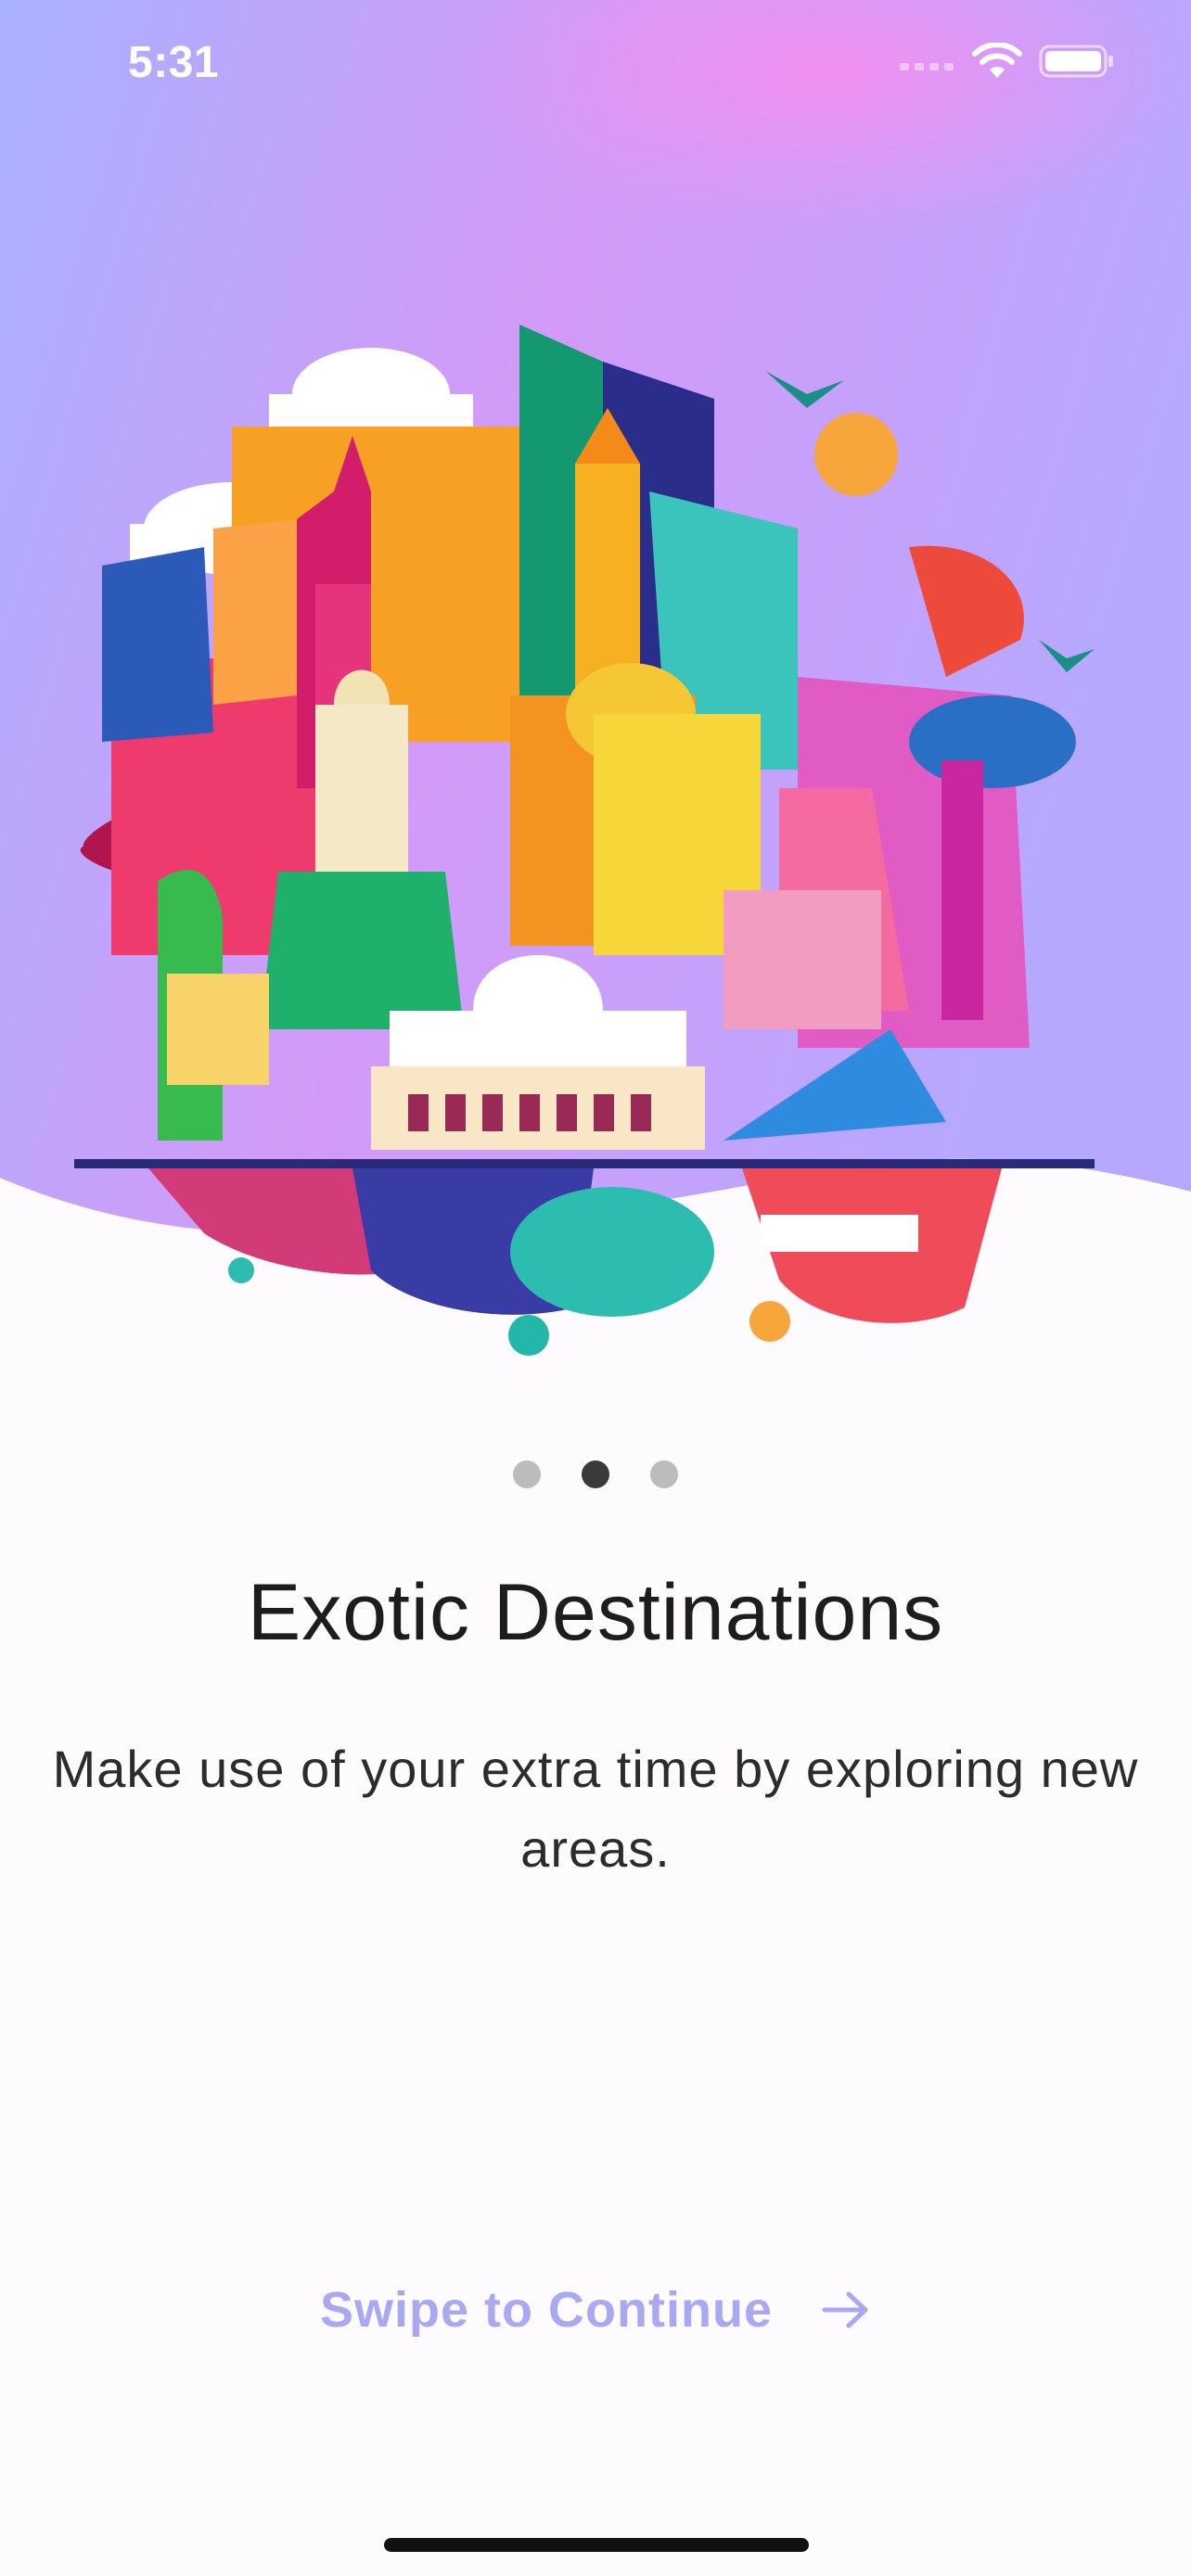 The height and width of the screenshot is (2576, 1191). What do you see at coordinates (845, 2310) in the screenshot?
I see `arrow-right-icon` at bounding box center [845, 2310].